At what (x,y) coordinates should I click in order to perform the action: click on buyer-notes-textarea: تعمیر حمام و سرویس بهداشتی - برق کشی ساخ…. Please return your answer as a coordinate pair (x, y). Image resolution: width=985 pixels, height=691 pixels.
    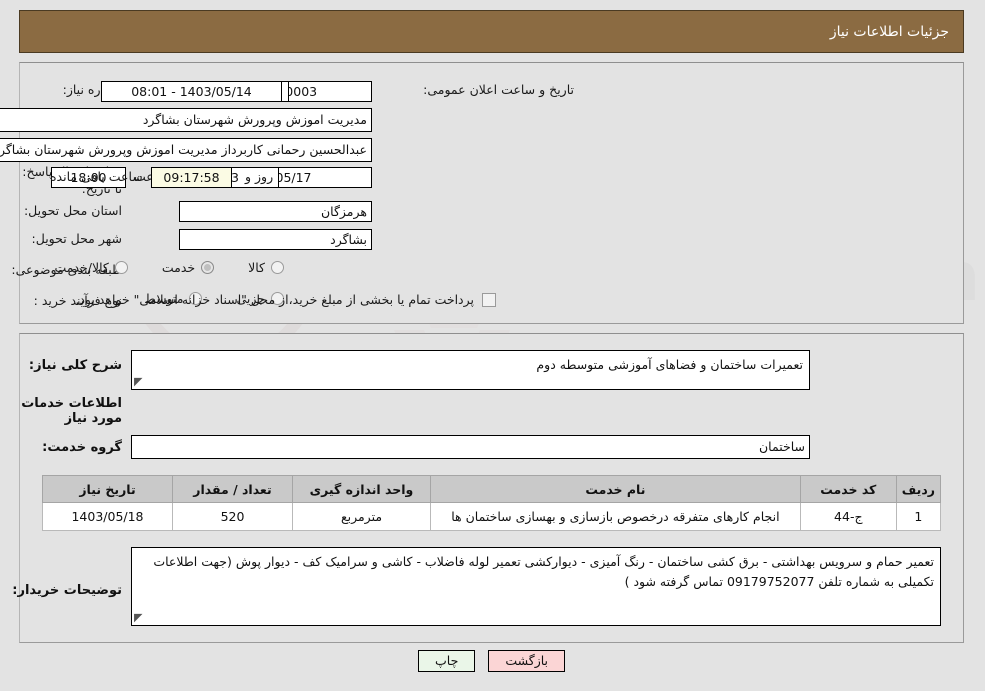
    Looking at the image, I should click on (537, 586).